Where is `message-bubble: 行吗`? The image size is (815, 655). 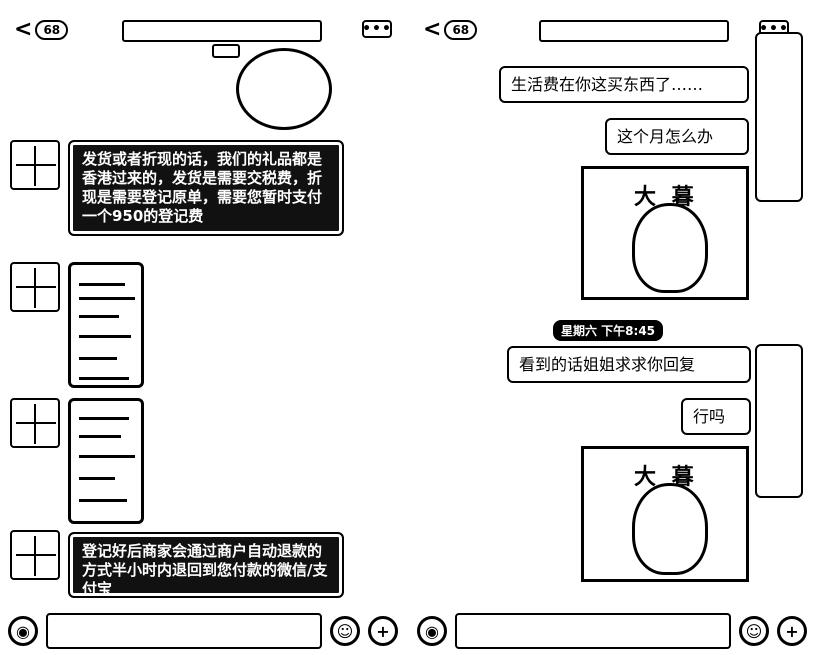
message-bubble: 行吗 is located at coordinates (716, 416).